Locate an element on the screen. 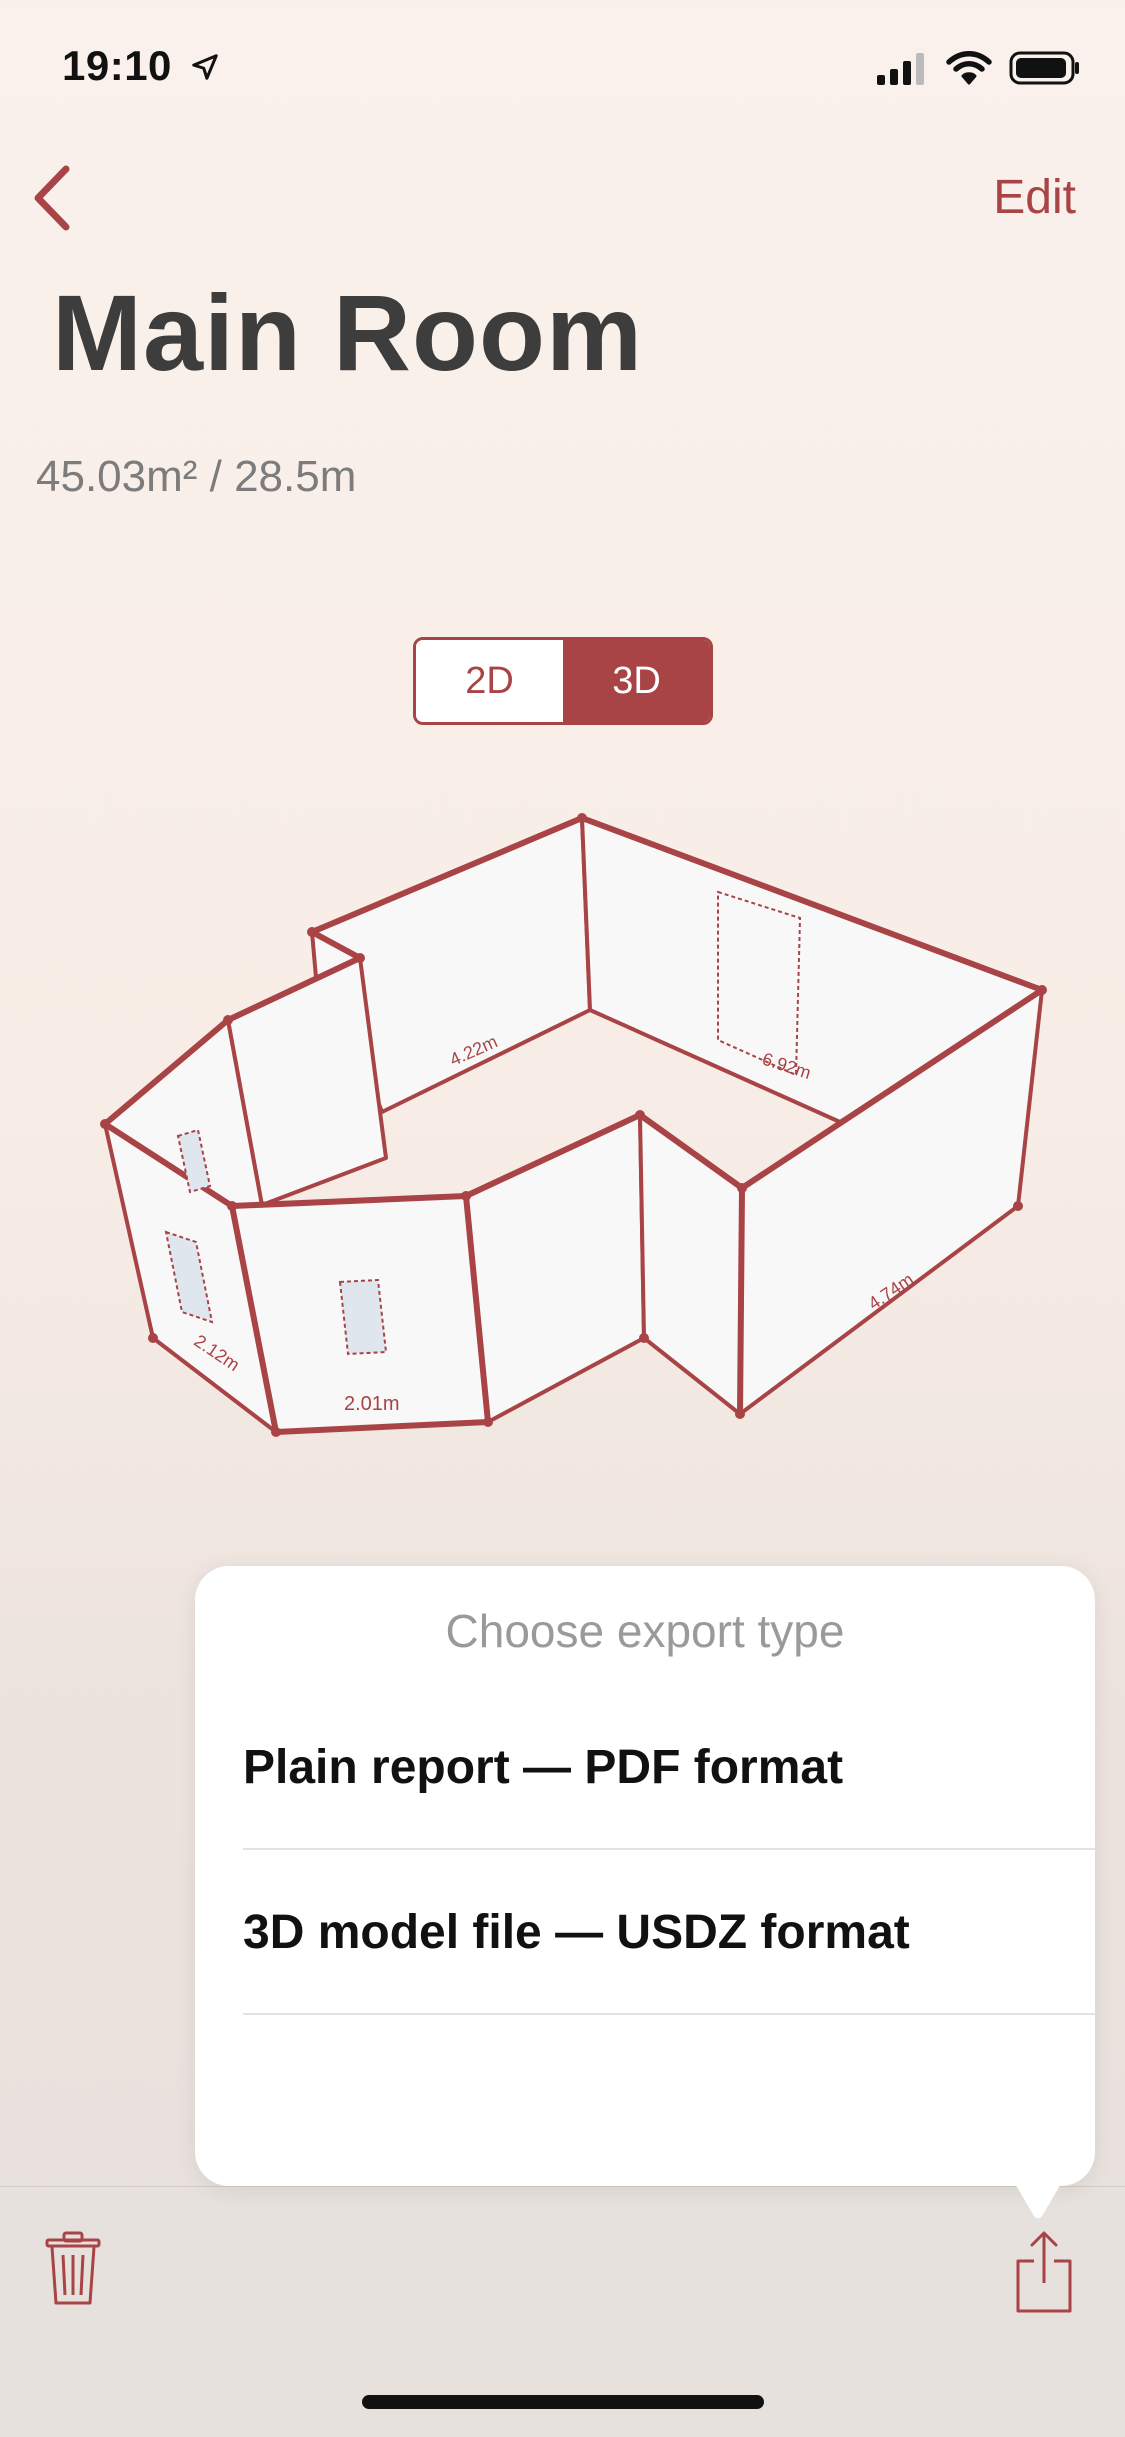 The image size is (1125, 2437). location-arrow-icon is located at coordinates (205, 67).